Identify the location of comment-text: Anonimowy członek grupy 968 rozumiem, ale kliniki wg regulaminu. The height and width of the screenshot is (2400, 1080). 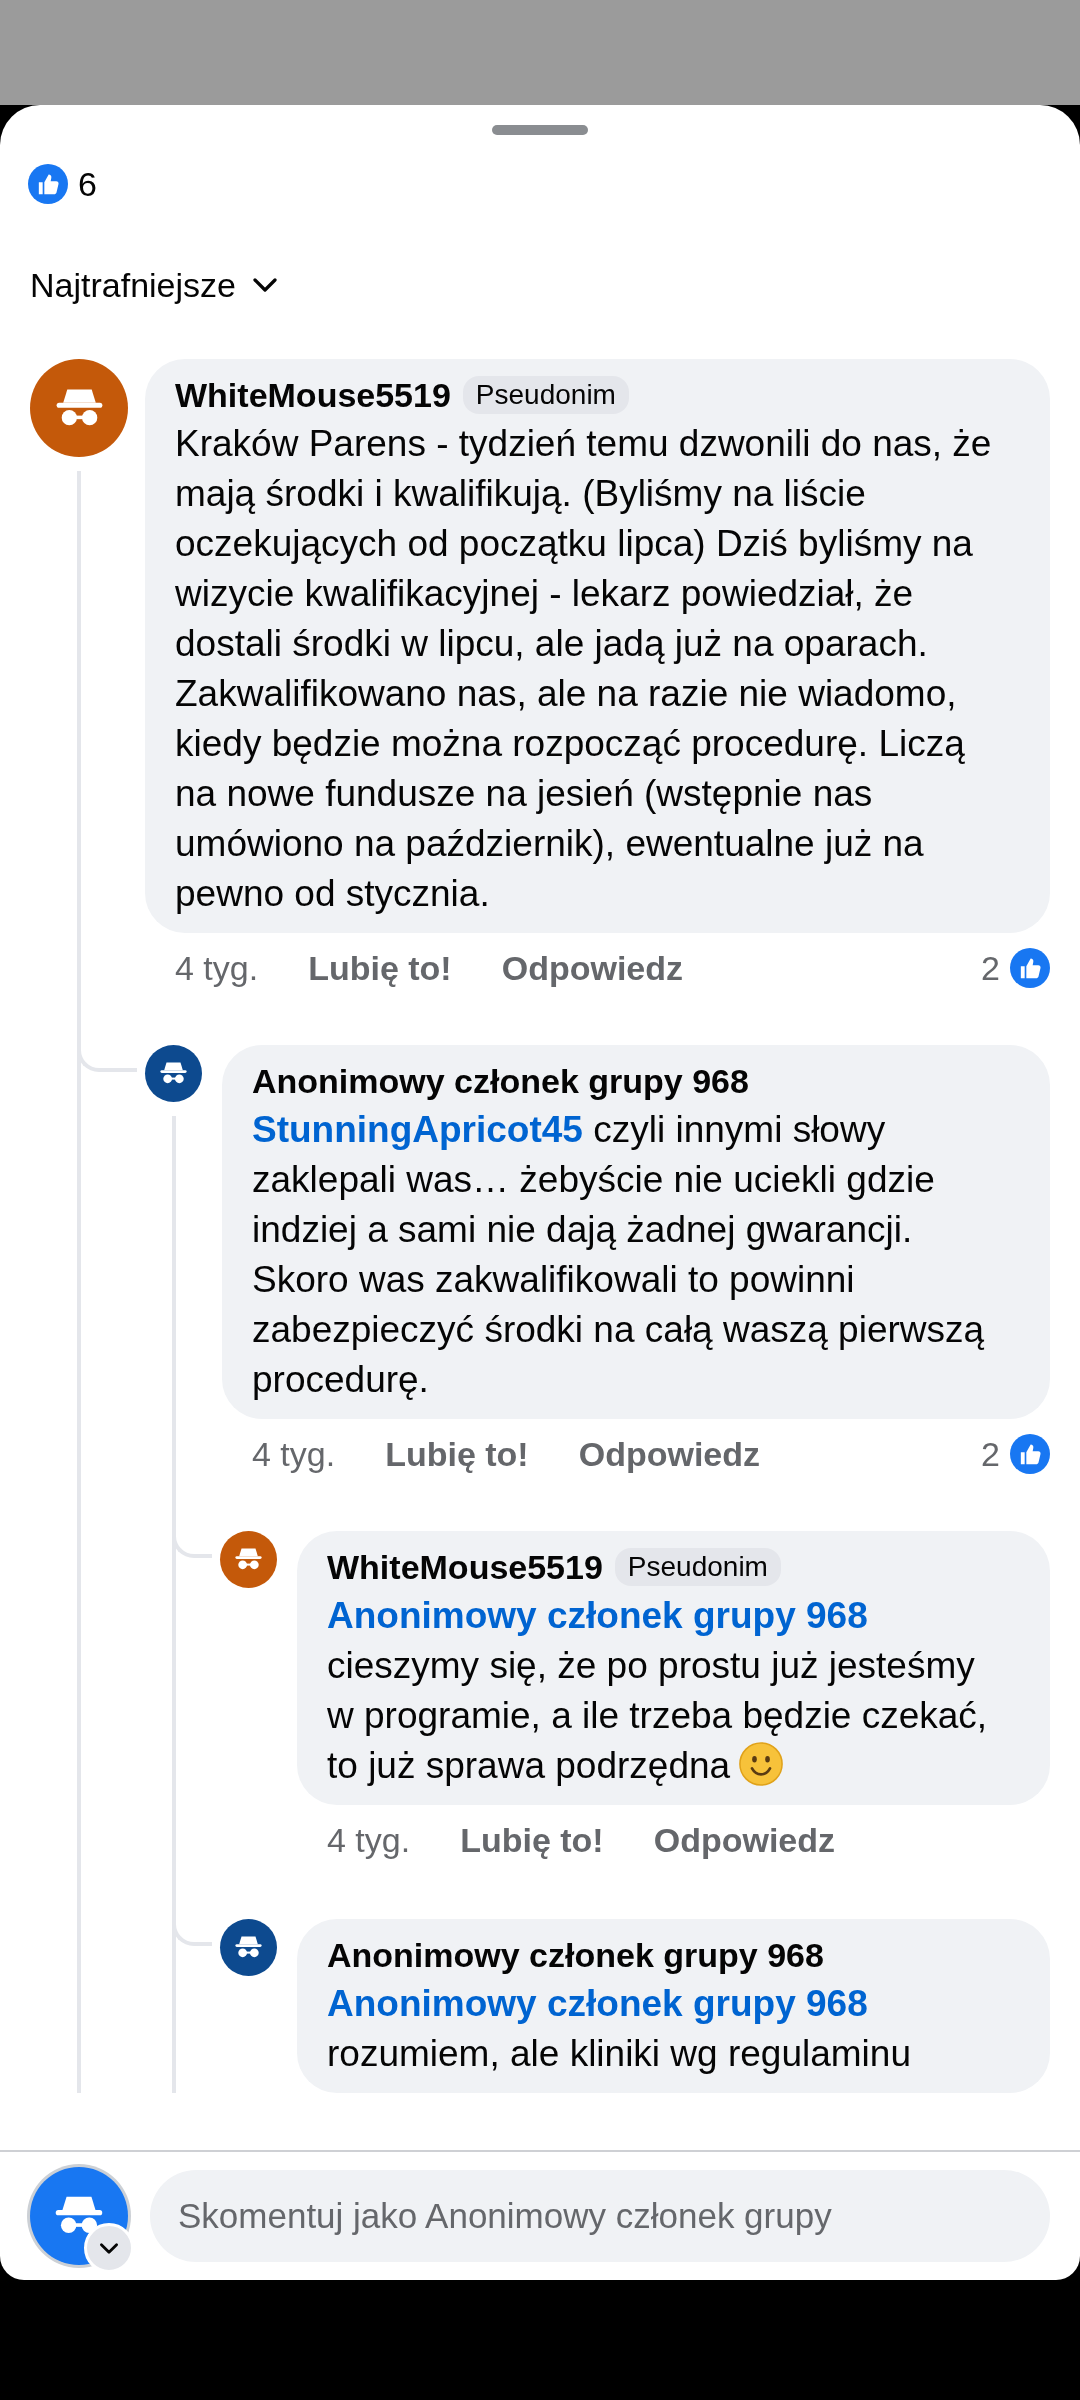
(619, 2028).